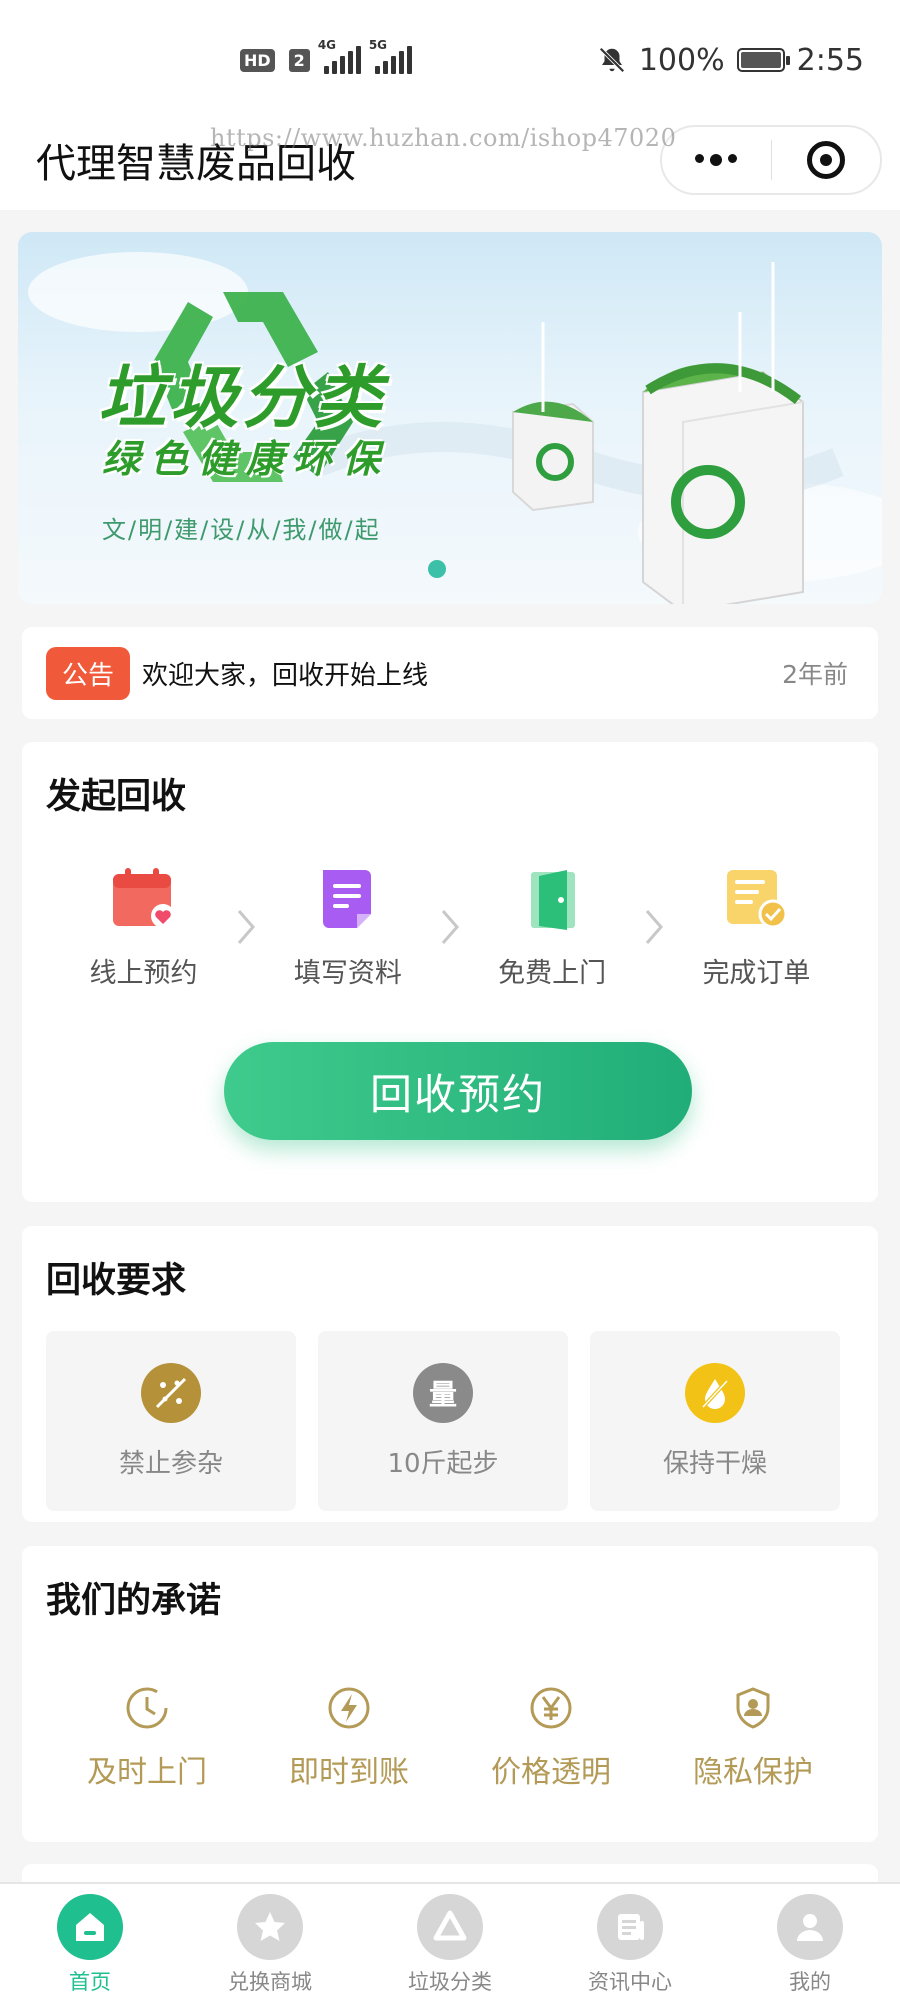 The height and width of the screenshot is (2000, 900). What do you see at coordinates (810, 1927) in the screenshot?
I see `user-icon` at bounding box center [810, 1927].